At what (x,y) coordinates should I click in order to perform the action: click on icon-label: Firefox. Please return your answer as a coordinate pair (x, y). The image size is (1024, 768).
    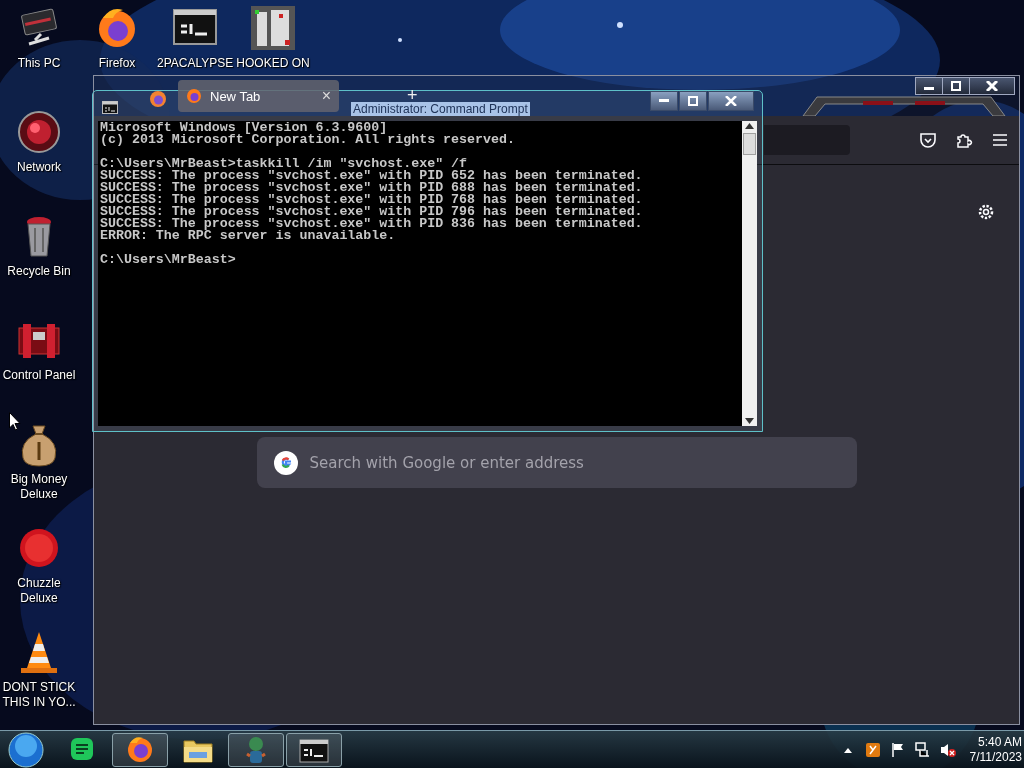
    Looking at the image, I should click on (117, 63).